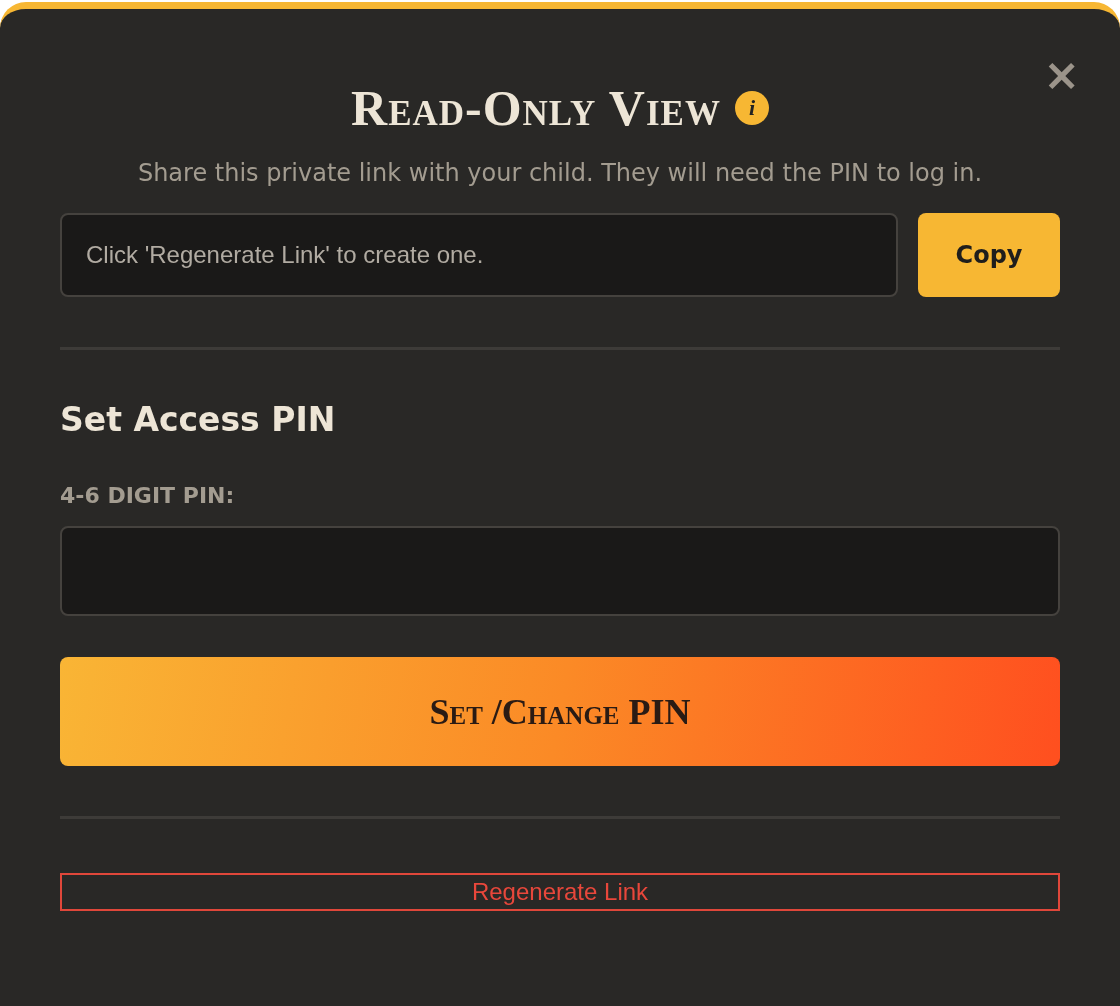  Describe the element at coordinates (560, 711) in the screenshot. I see `set-pin-button: Set /Change PIN` at that location.